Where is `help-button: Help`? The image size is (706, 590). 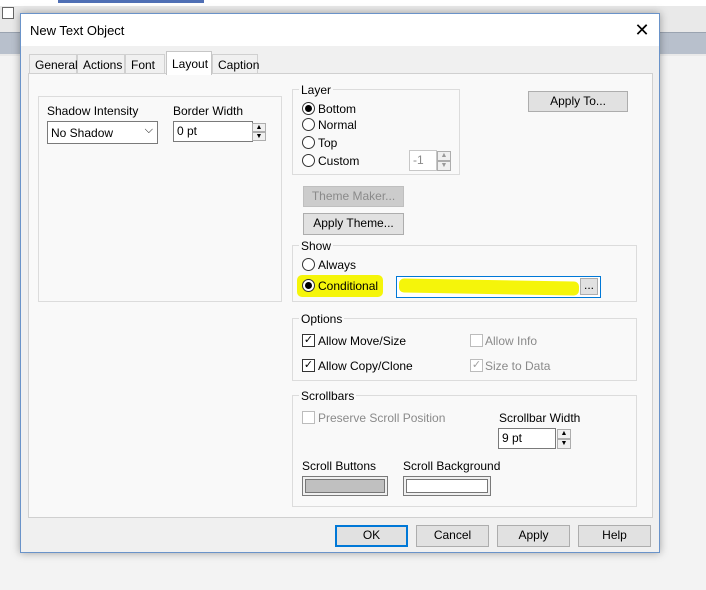 help-button: Help is located at coordinates (614, 536).